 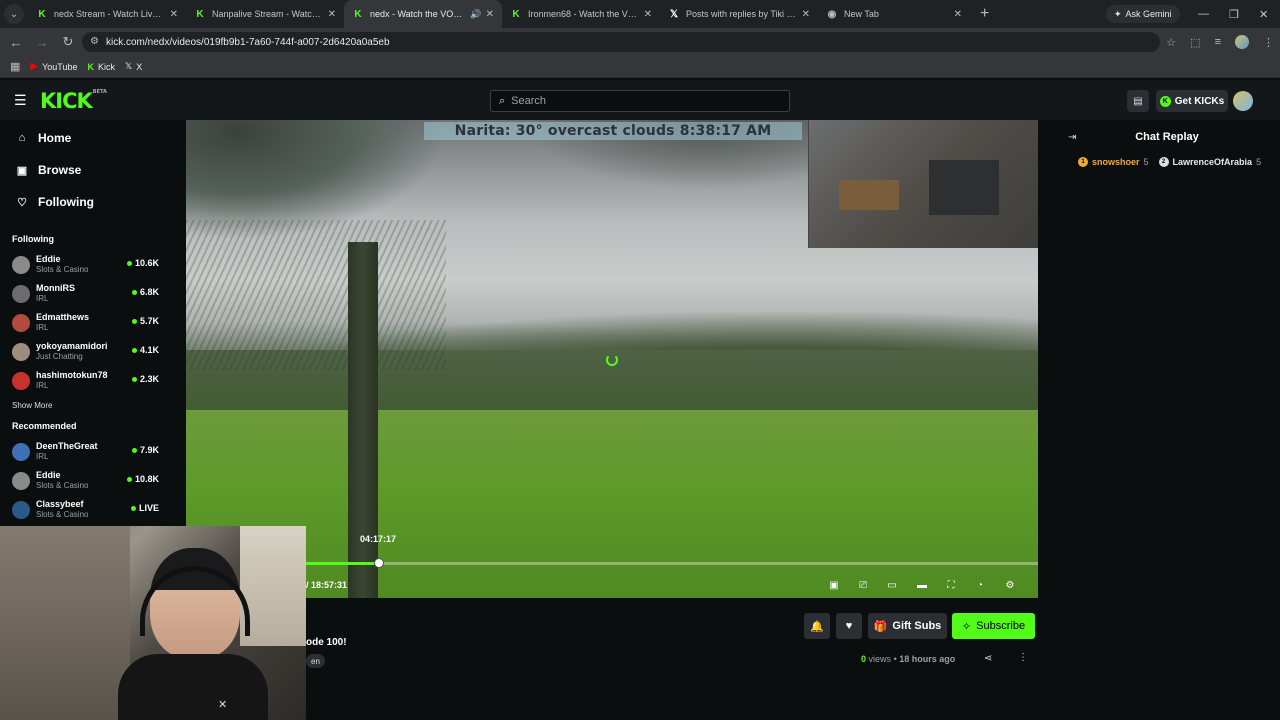 I want to click on close-window-icon: ✕, so click(x=1263, y=14).